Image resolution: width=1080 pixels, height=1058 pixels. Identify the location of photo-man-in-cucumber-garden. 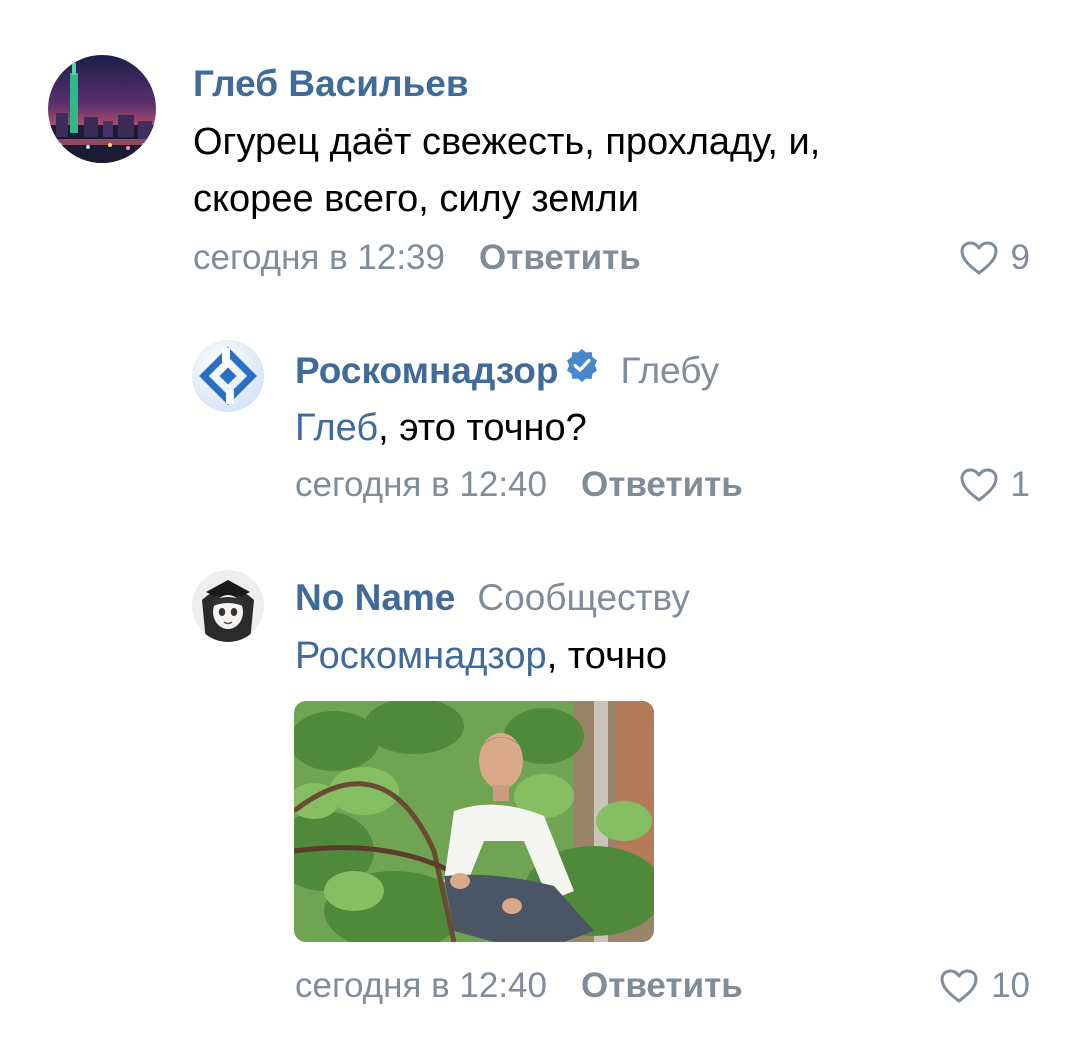
(474, 821).